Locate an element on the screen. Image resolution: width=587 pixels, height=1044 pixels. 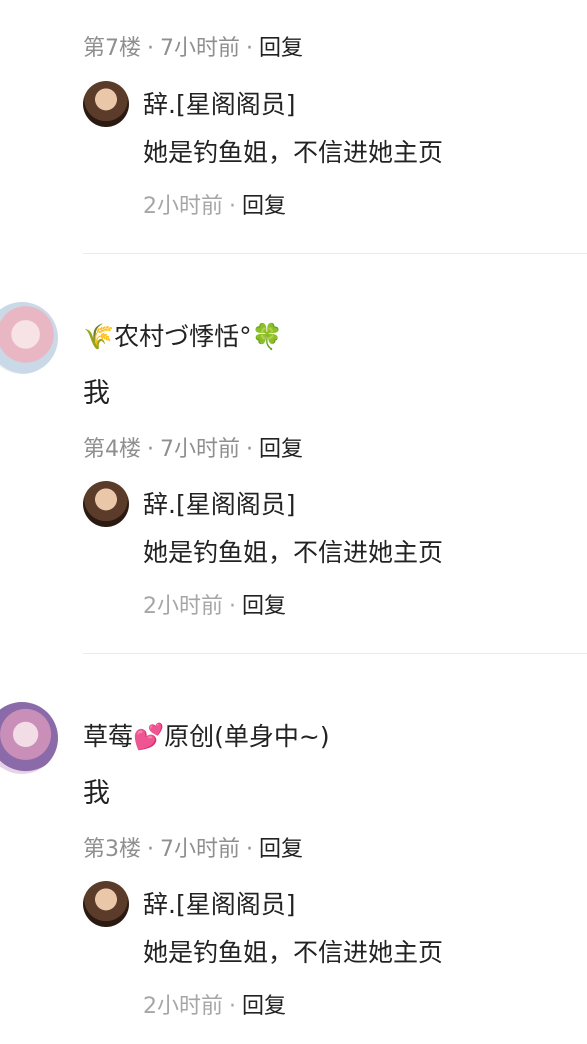
username-prefix: 草莓 is located at coordinates (108, 736).